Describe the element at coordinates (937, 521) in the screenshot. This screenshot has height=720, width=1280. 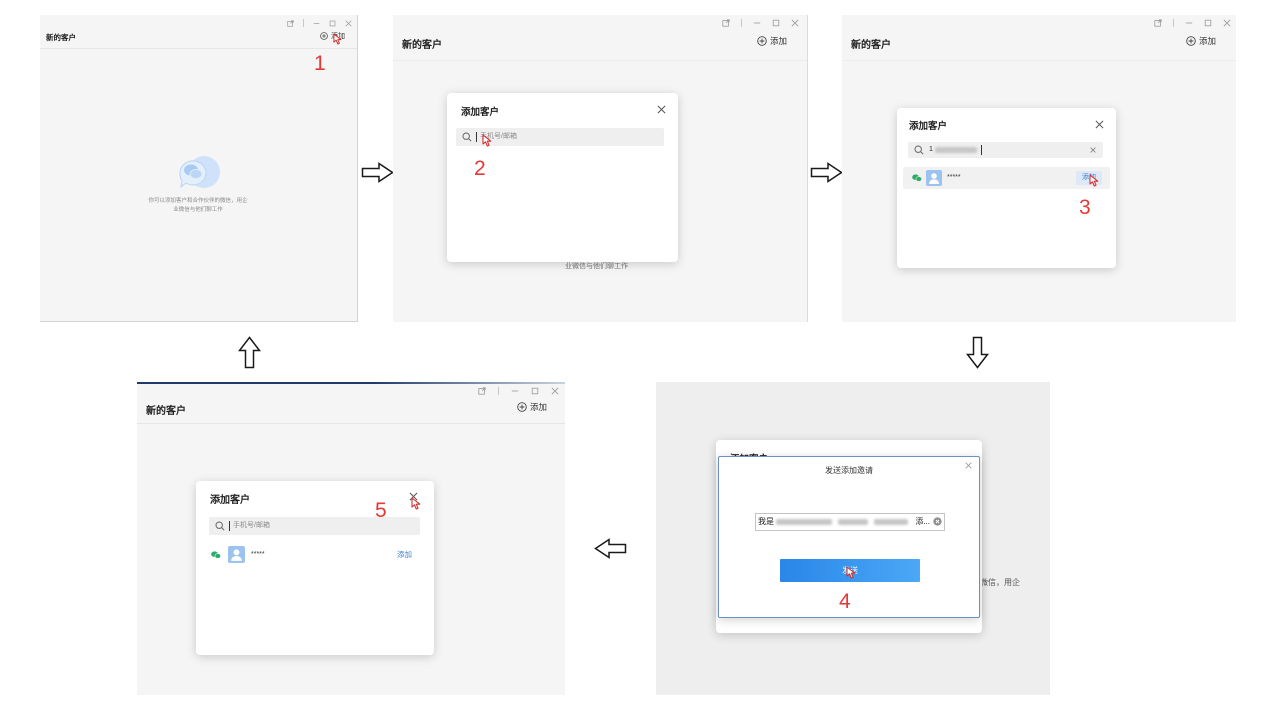
I see `clear-circle-icon` at that location.